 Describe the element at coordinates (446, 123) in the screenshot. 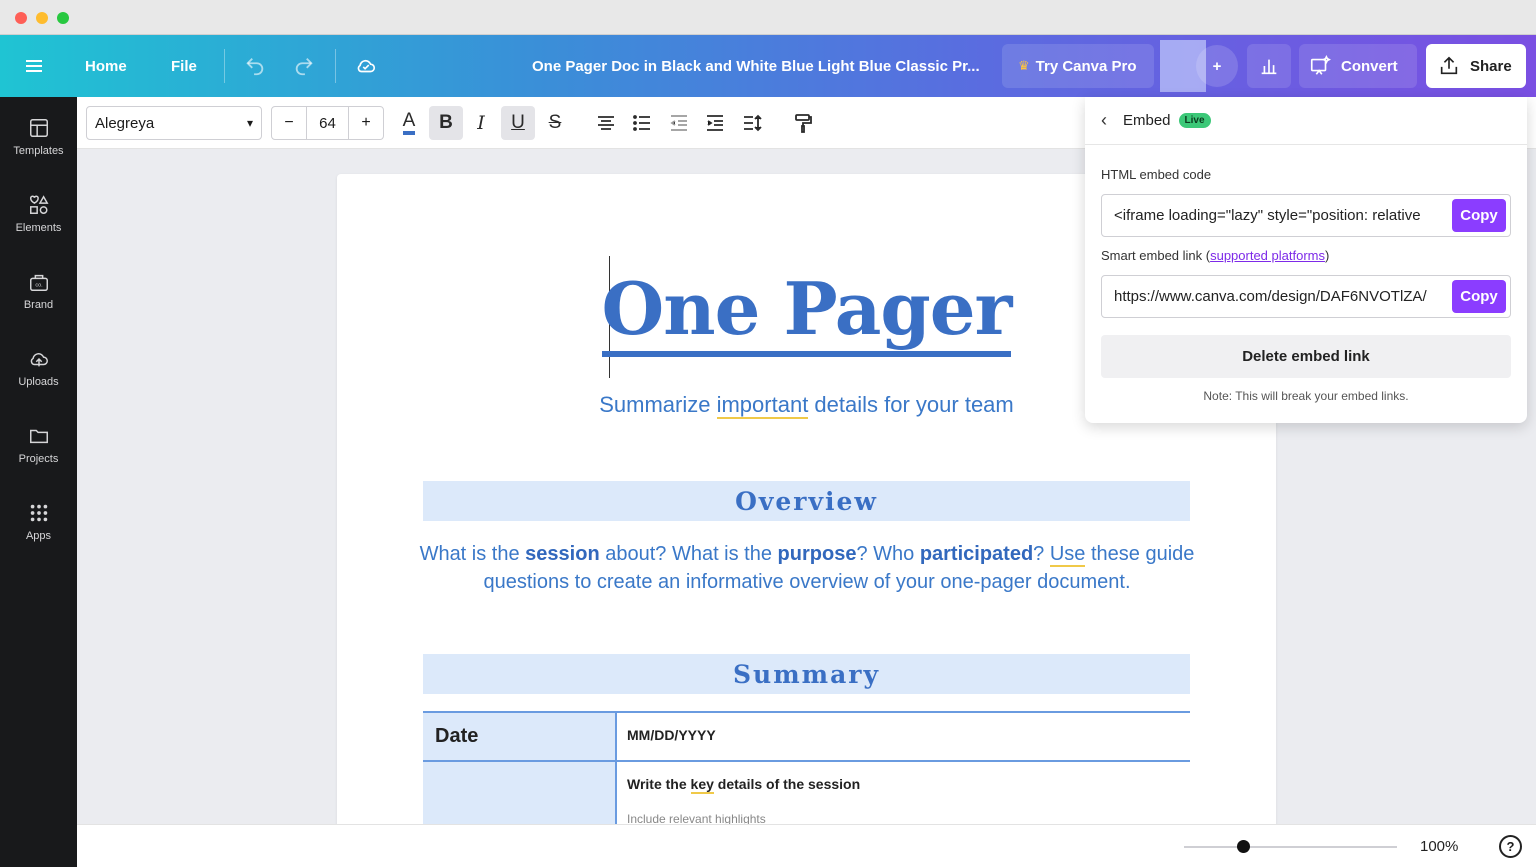

I see `bold-icon: B` at that location.